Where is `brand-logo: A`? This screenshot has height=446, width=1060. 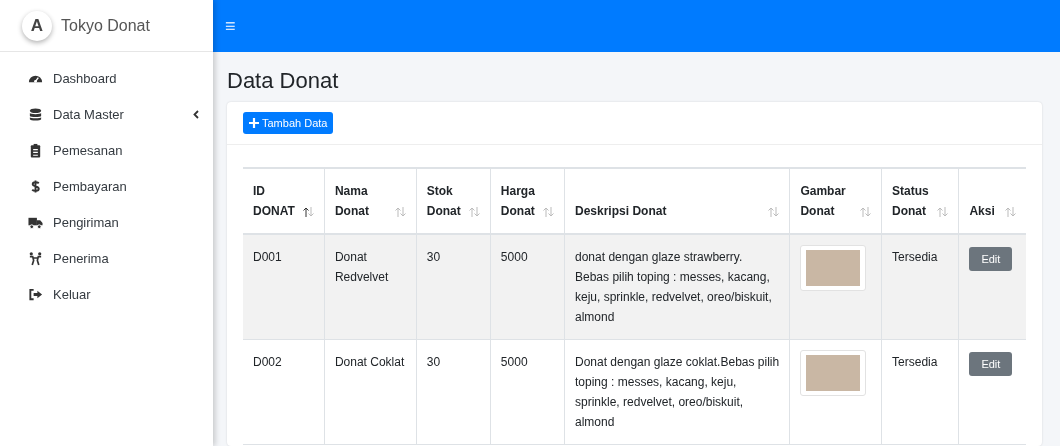
brand-logo: A is located at coordinates (37, 25).